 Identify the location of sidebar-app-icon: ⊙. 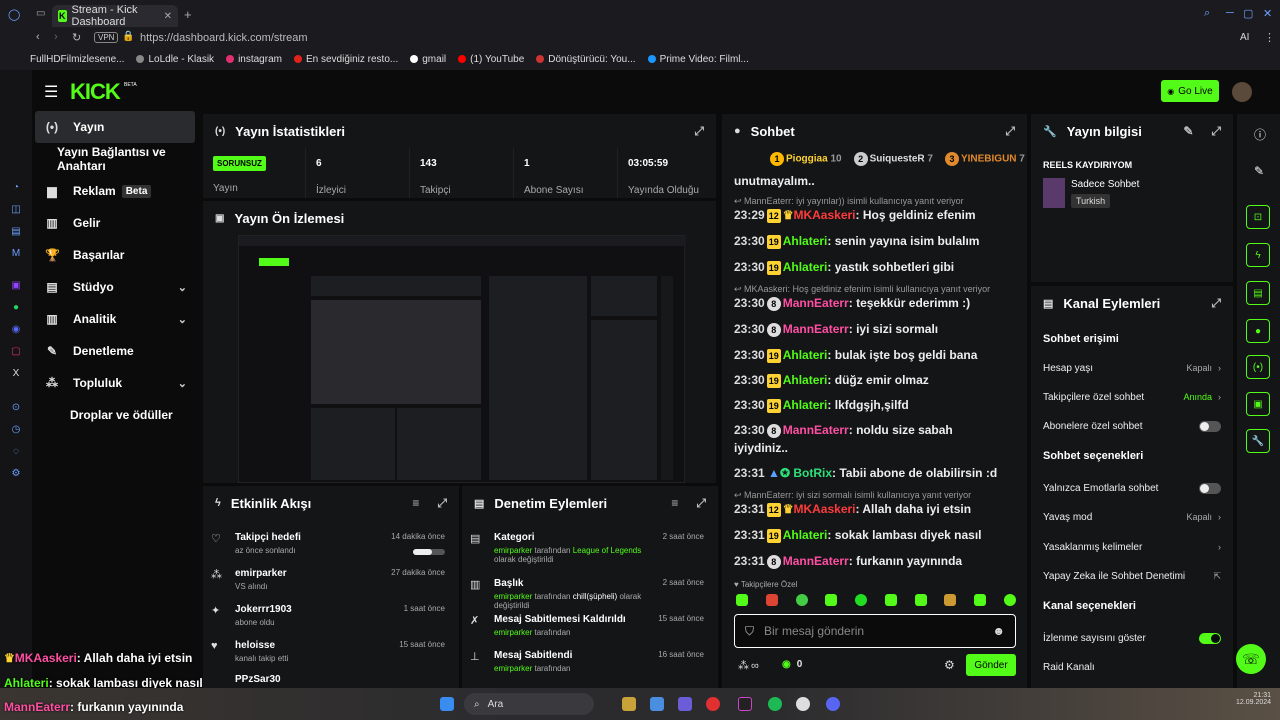
(16, 408).